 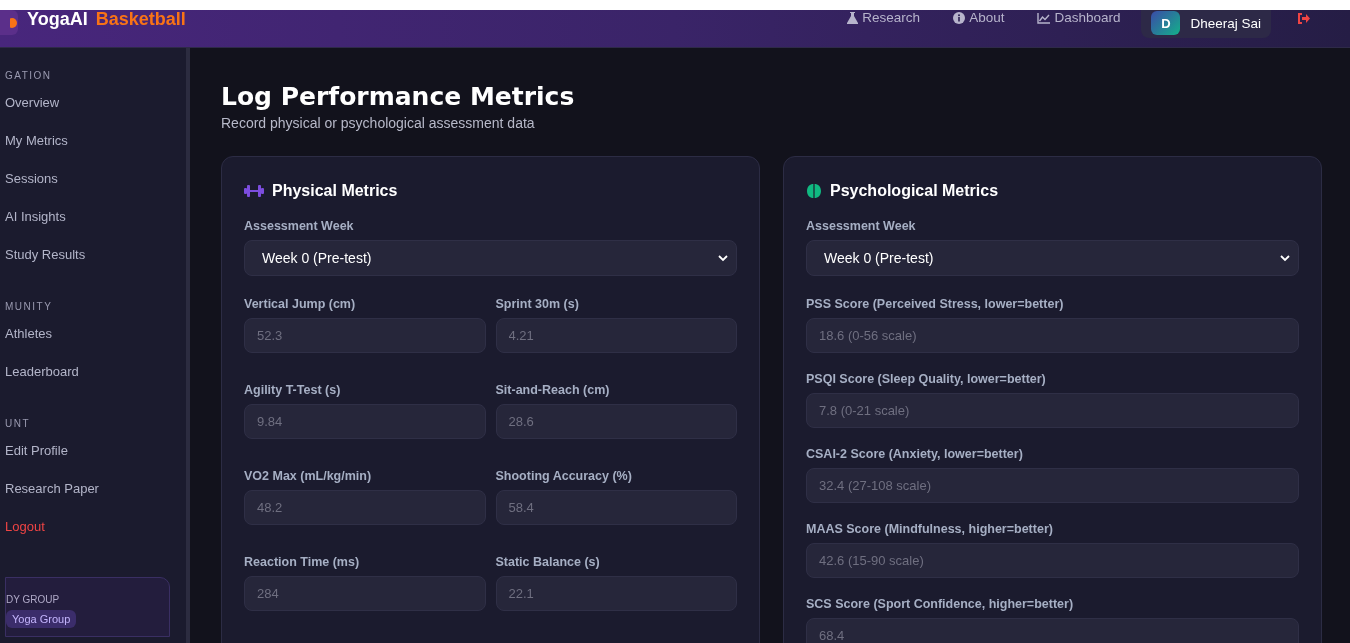 What do you see at coordinates (57, 19) in the screenshot?
I see `brand-name: YogaAI` at bounding box center [57, 19].